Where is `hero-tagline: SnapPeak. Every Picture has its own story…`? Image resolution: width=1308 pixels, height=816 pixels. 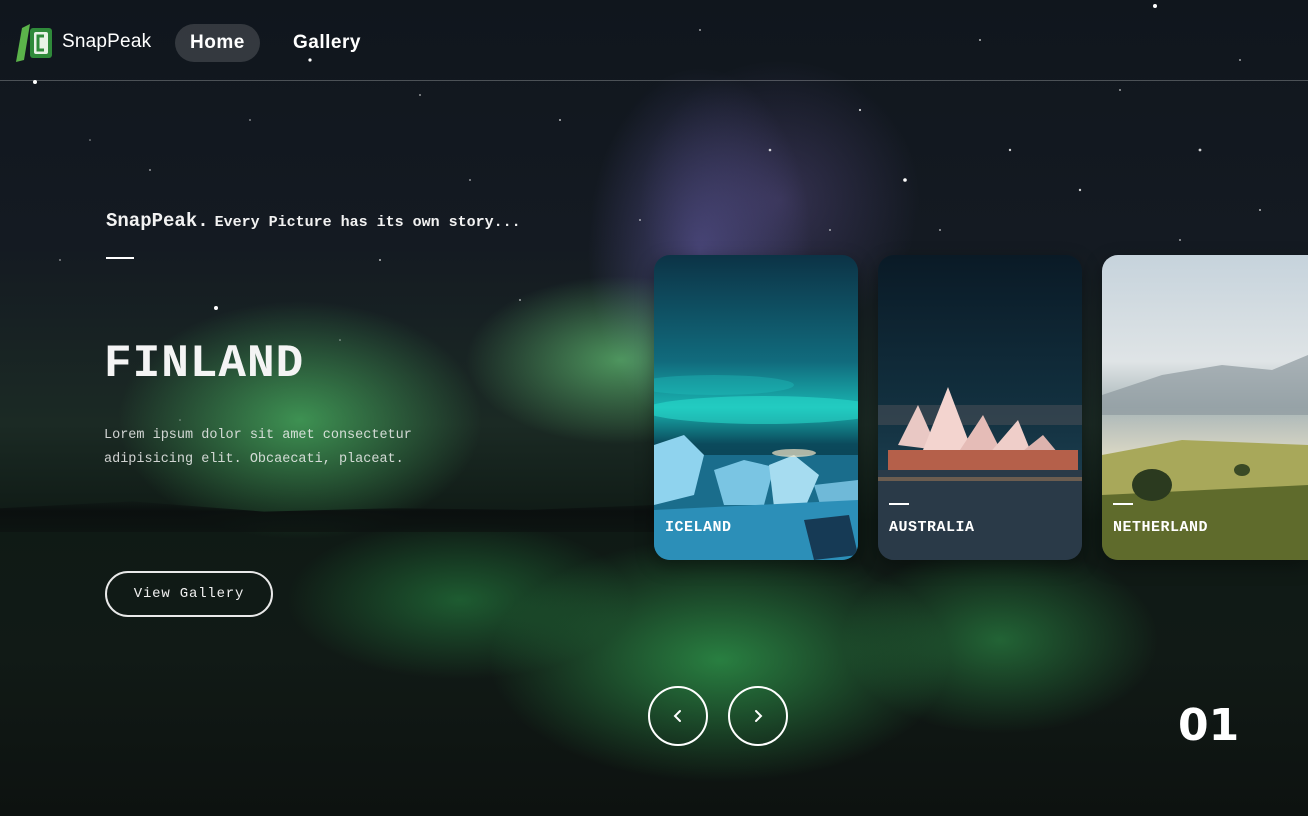
hero-tagline: SnapPeak. Every Picture has its own story… is located at coordinates (313, 221).